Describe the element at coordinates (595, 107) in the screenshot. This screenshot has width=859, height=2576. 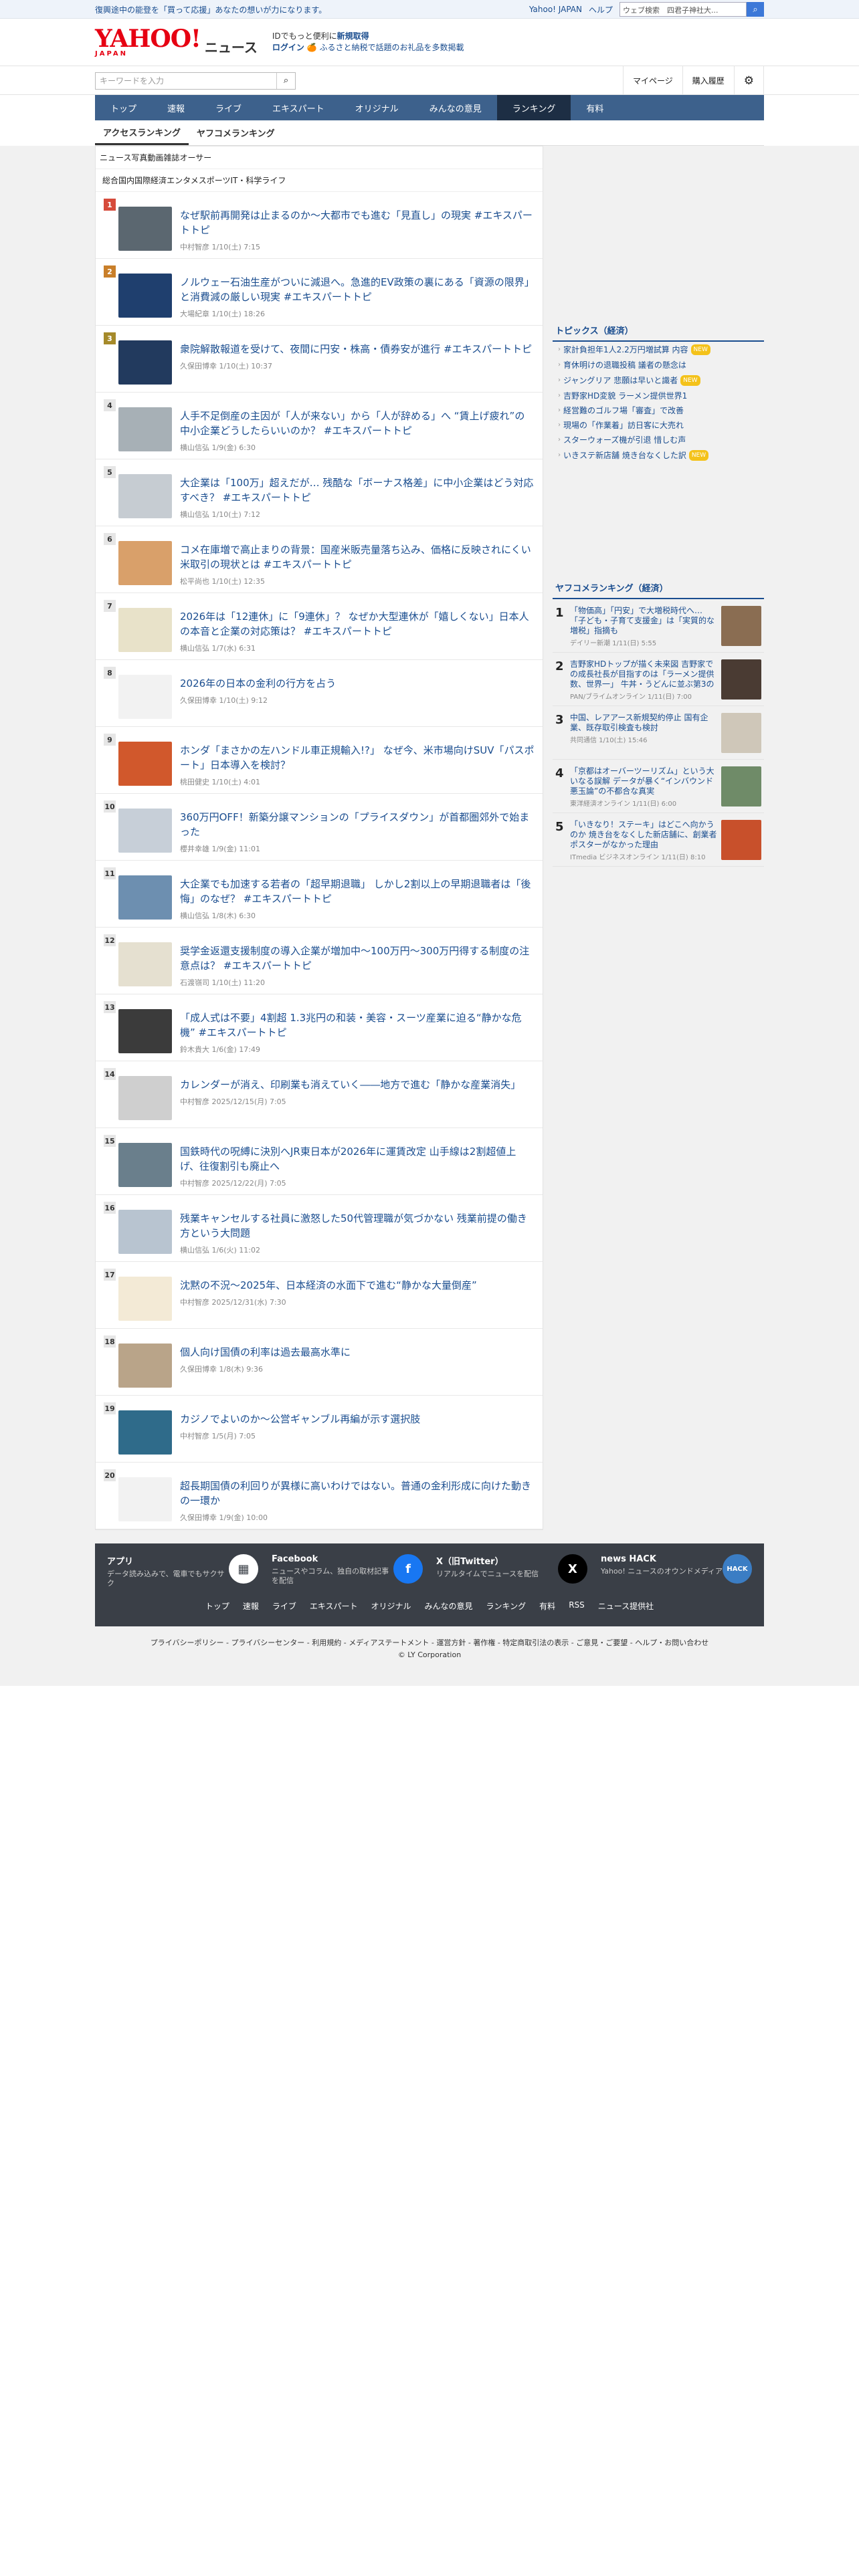
I see `nav-item: 有料` at that location.